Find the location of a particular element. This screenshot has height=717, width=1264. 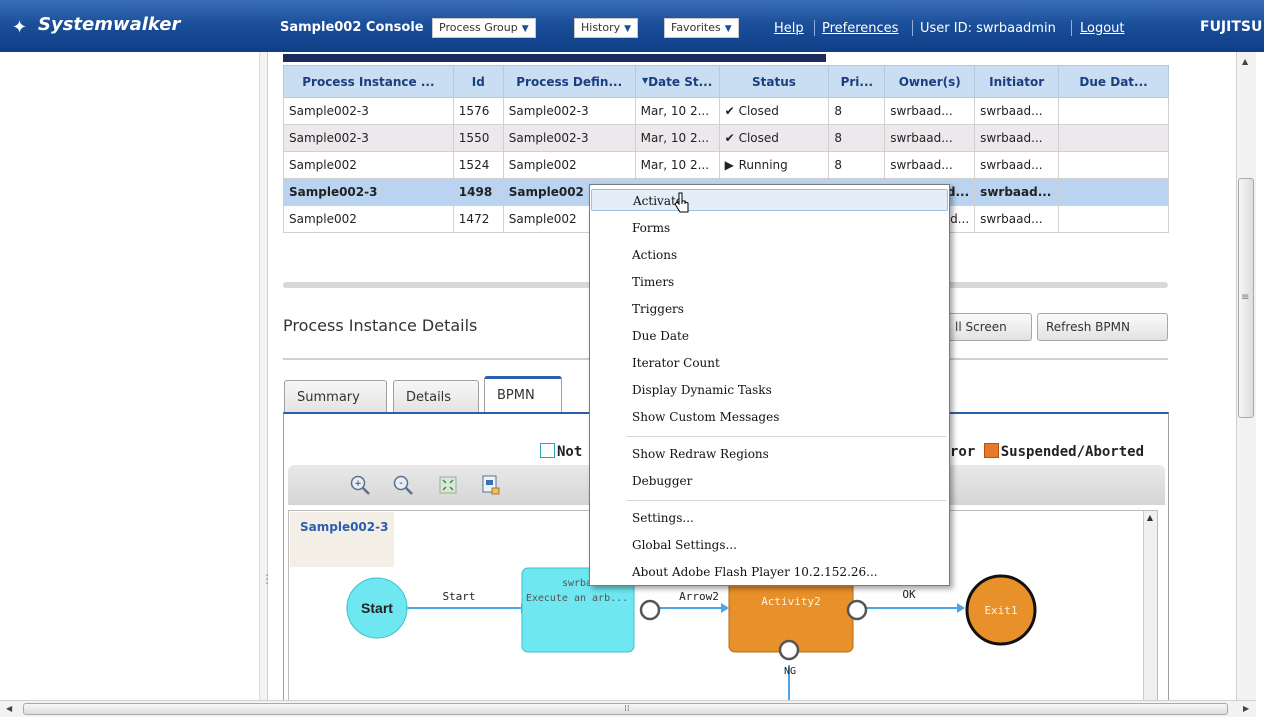

zoom-in-icon: + is located at coordinates (360, 485).